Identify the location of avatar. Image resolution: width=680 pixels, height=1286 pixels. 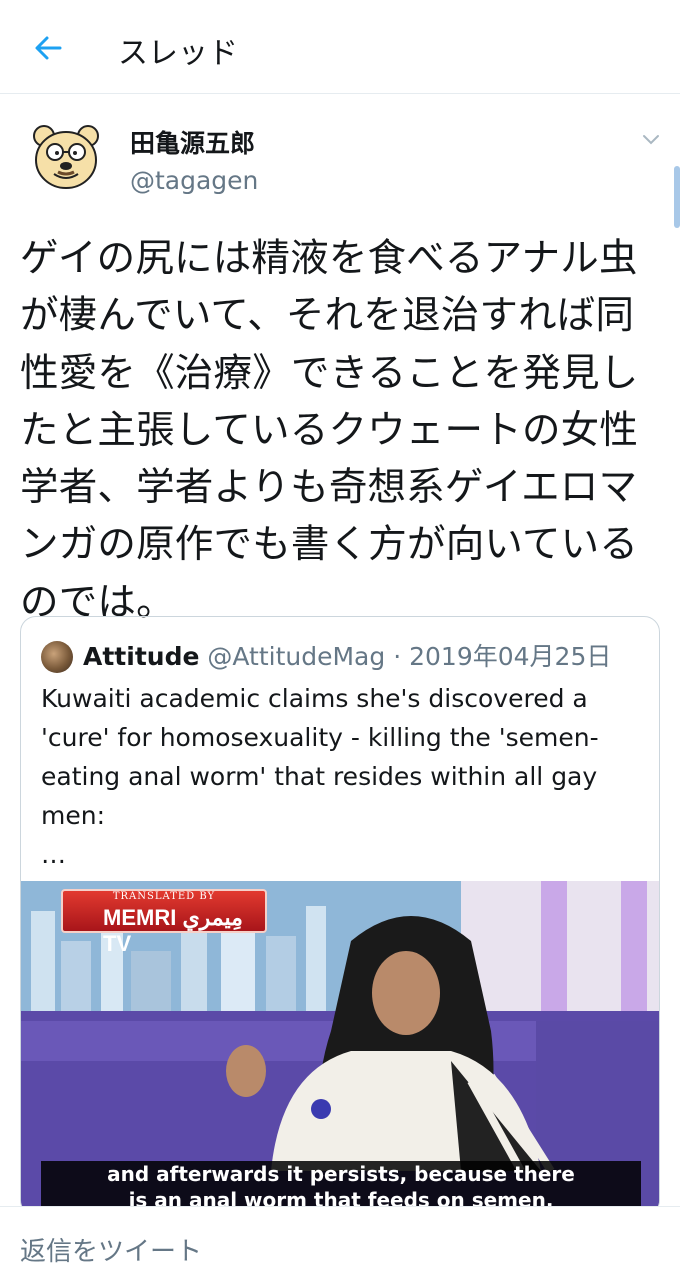
(66, 156).